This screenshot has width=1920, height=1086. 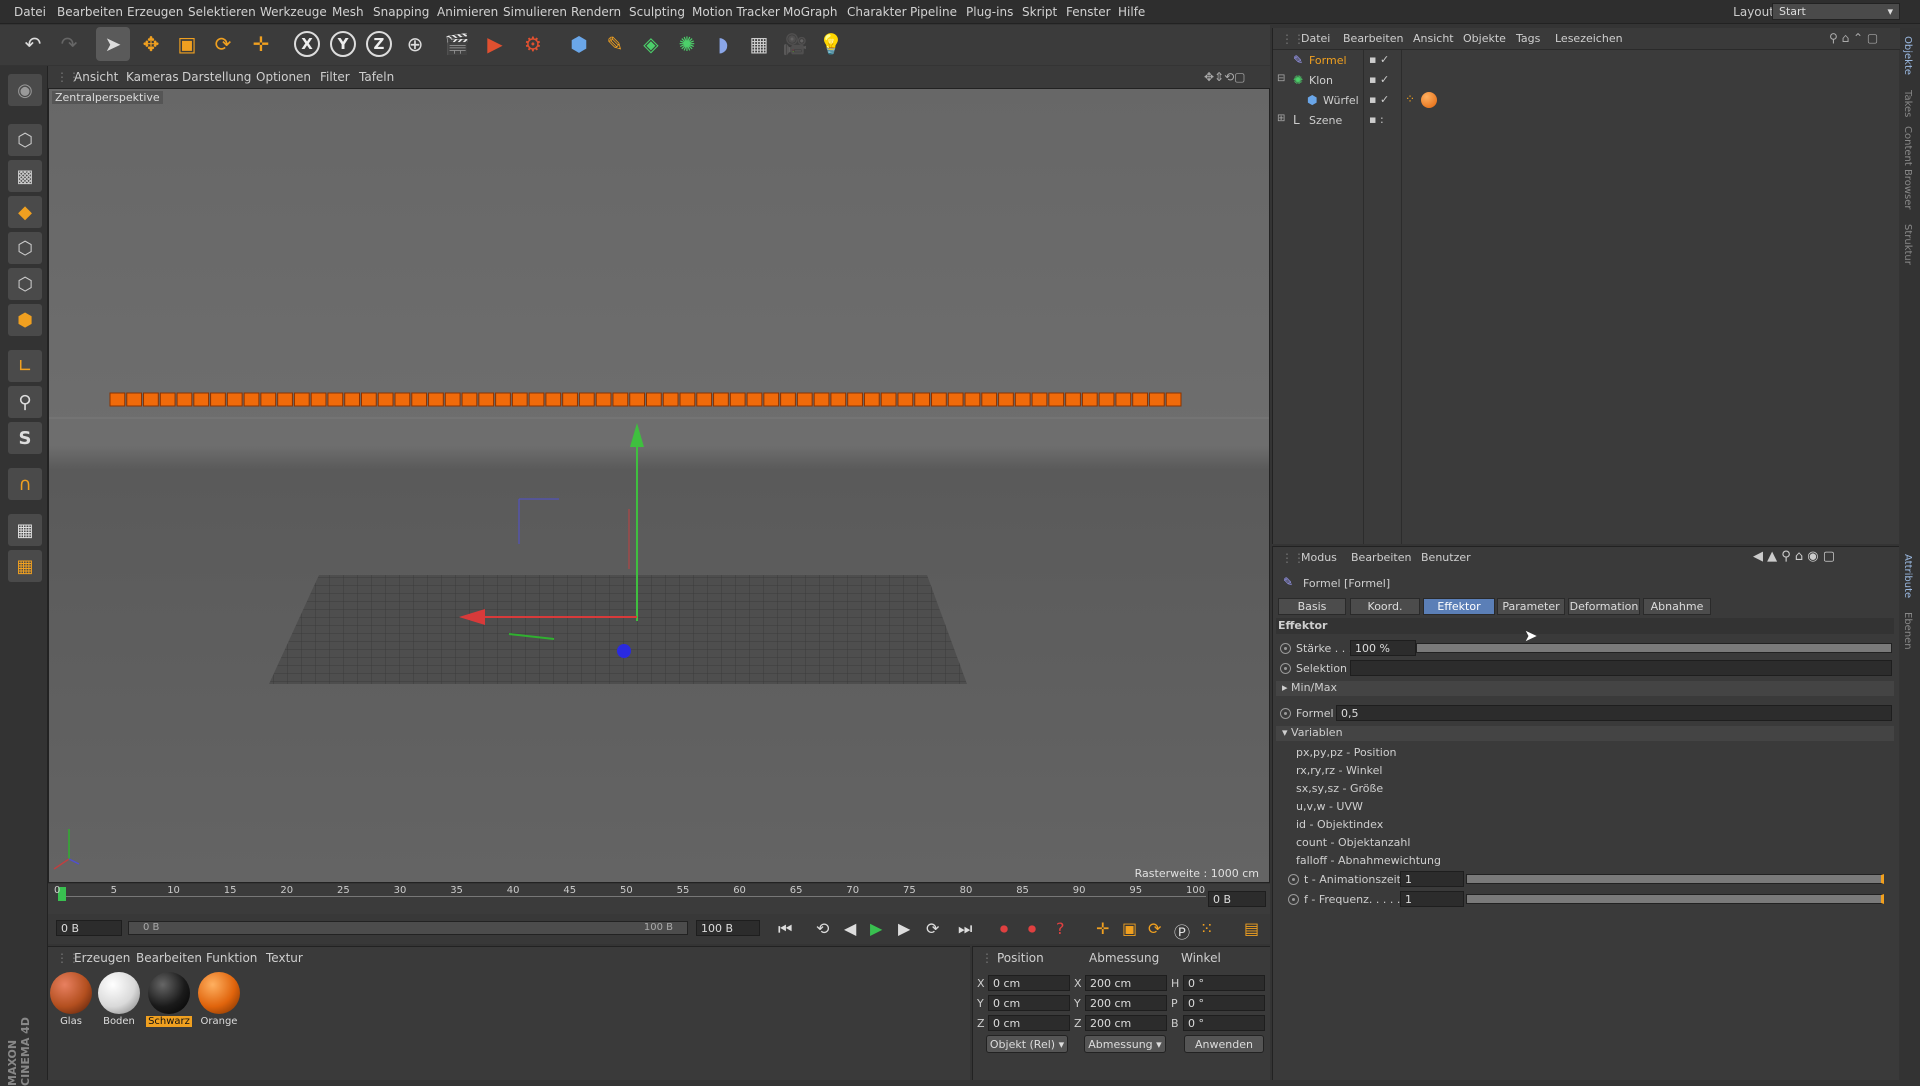 I want to click on camera-icon: 🎥, so click(x=795, y=44).